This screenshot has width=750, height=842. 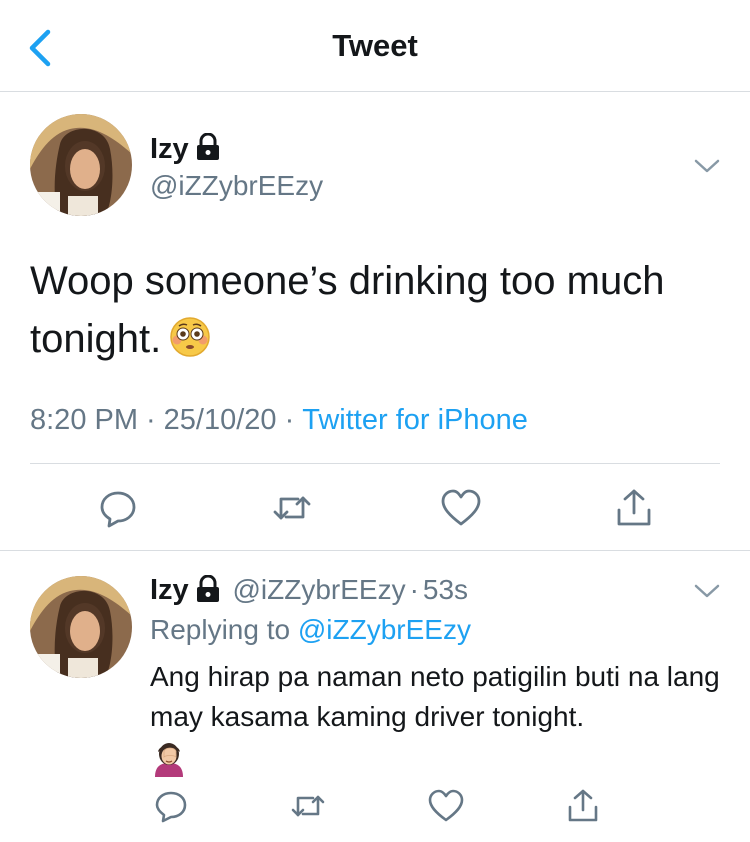 I want to click on woman-facepalming-emoji, so click(x=169, y=760).